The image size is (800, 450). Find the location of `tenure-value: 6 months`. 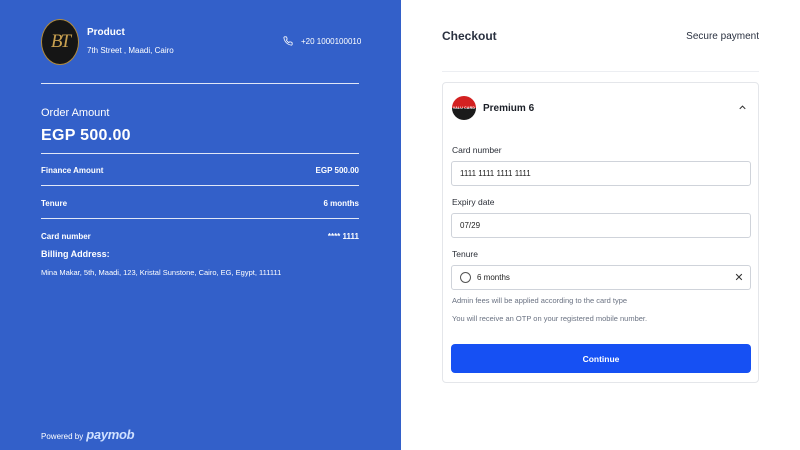

tenure-value: 6 months is located at coordinates (341, 203).